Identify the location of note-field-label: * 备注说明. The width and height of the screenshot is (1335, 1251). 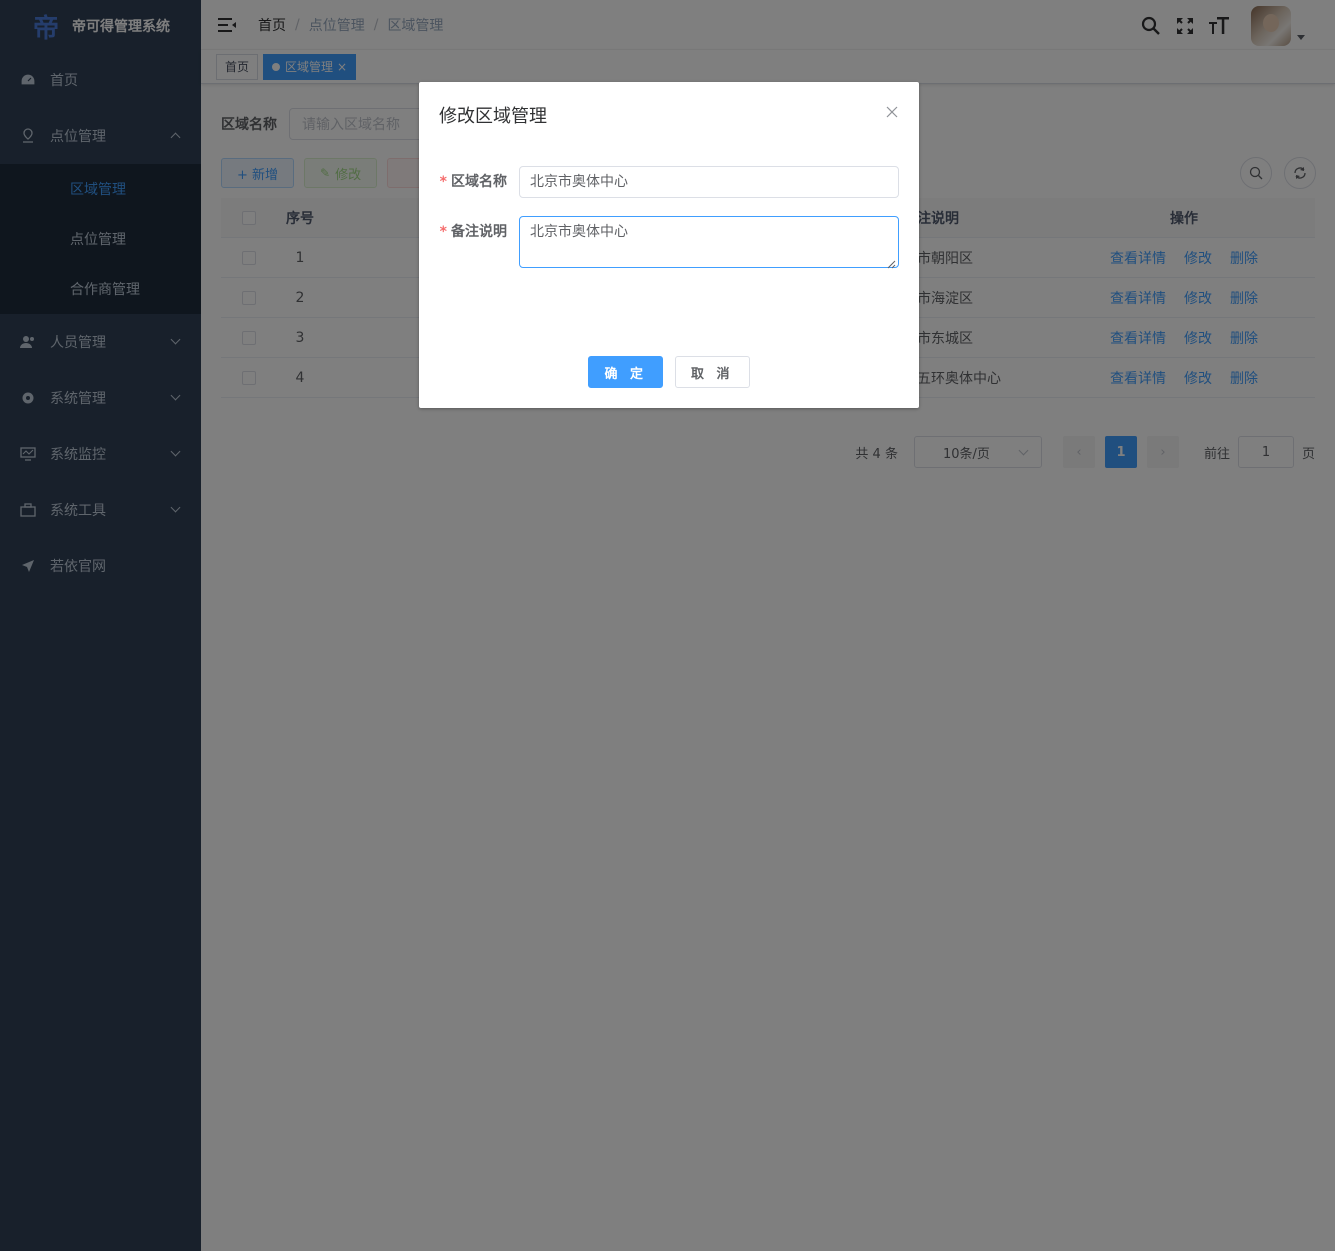
(479, 242).